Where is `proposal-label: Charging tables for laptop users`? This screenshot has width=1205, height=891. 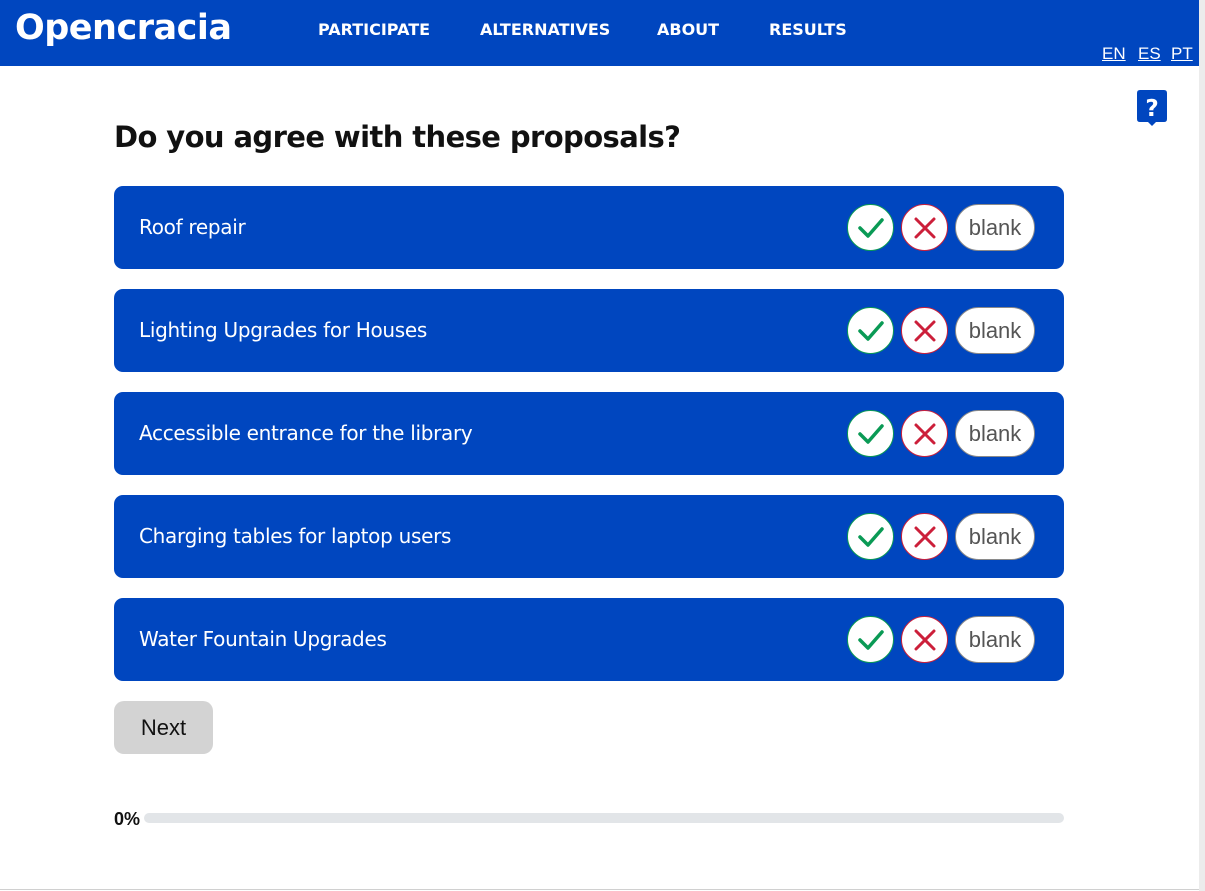 proposal-label: Charging tables for laptop users is located at coordinates (295, 536).